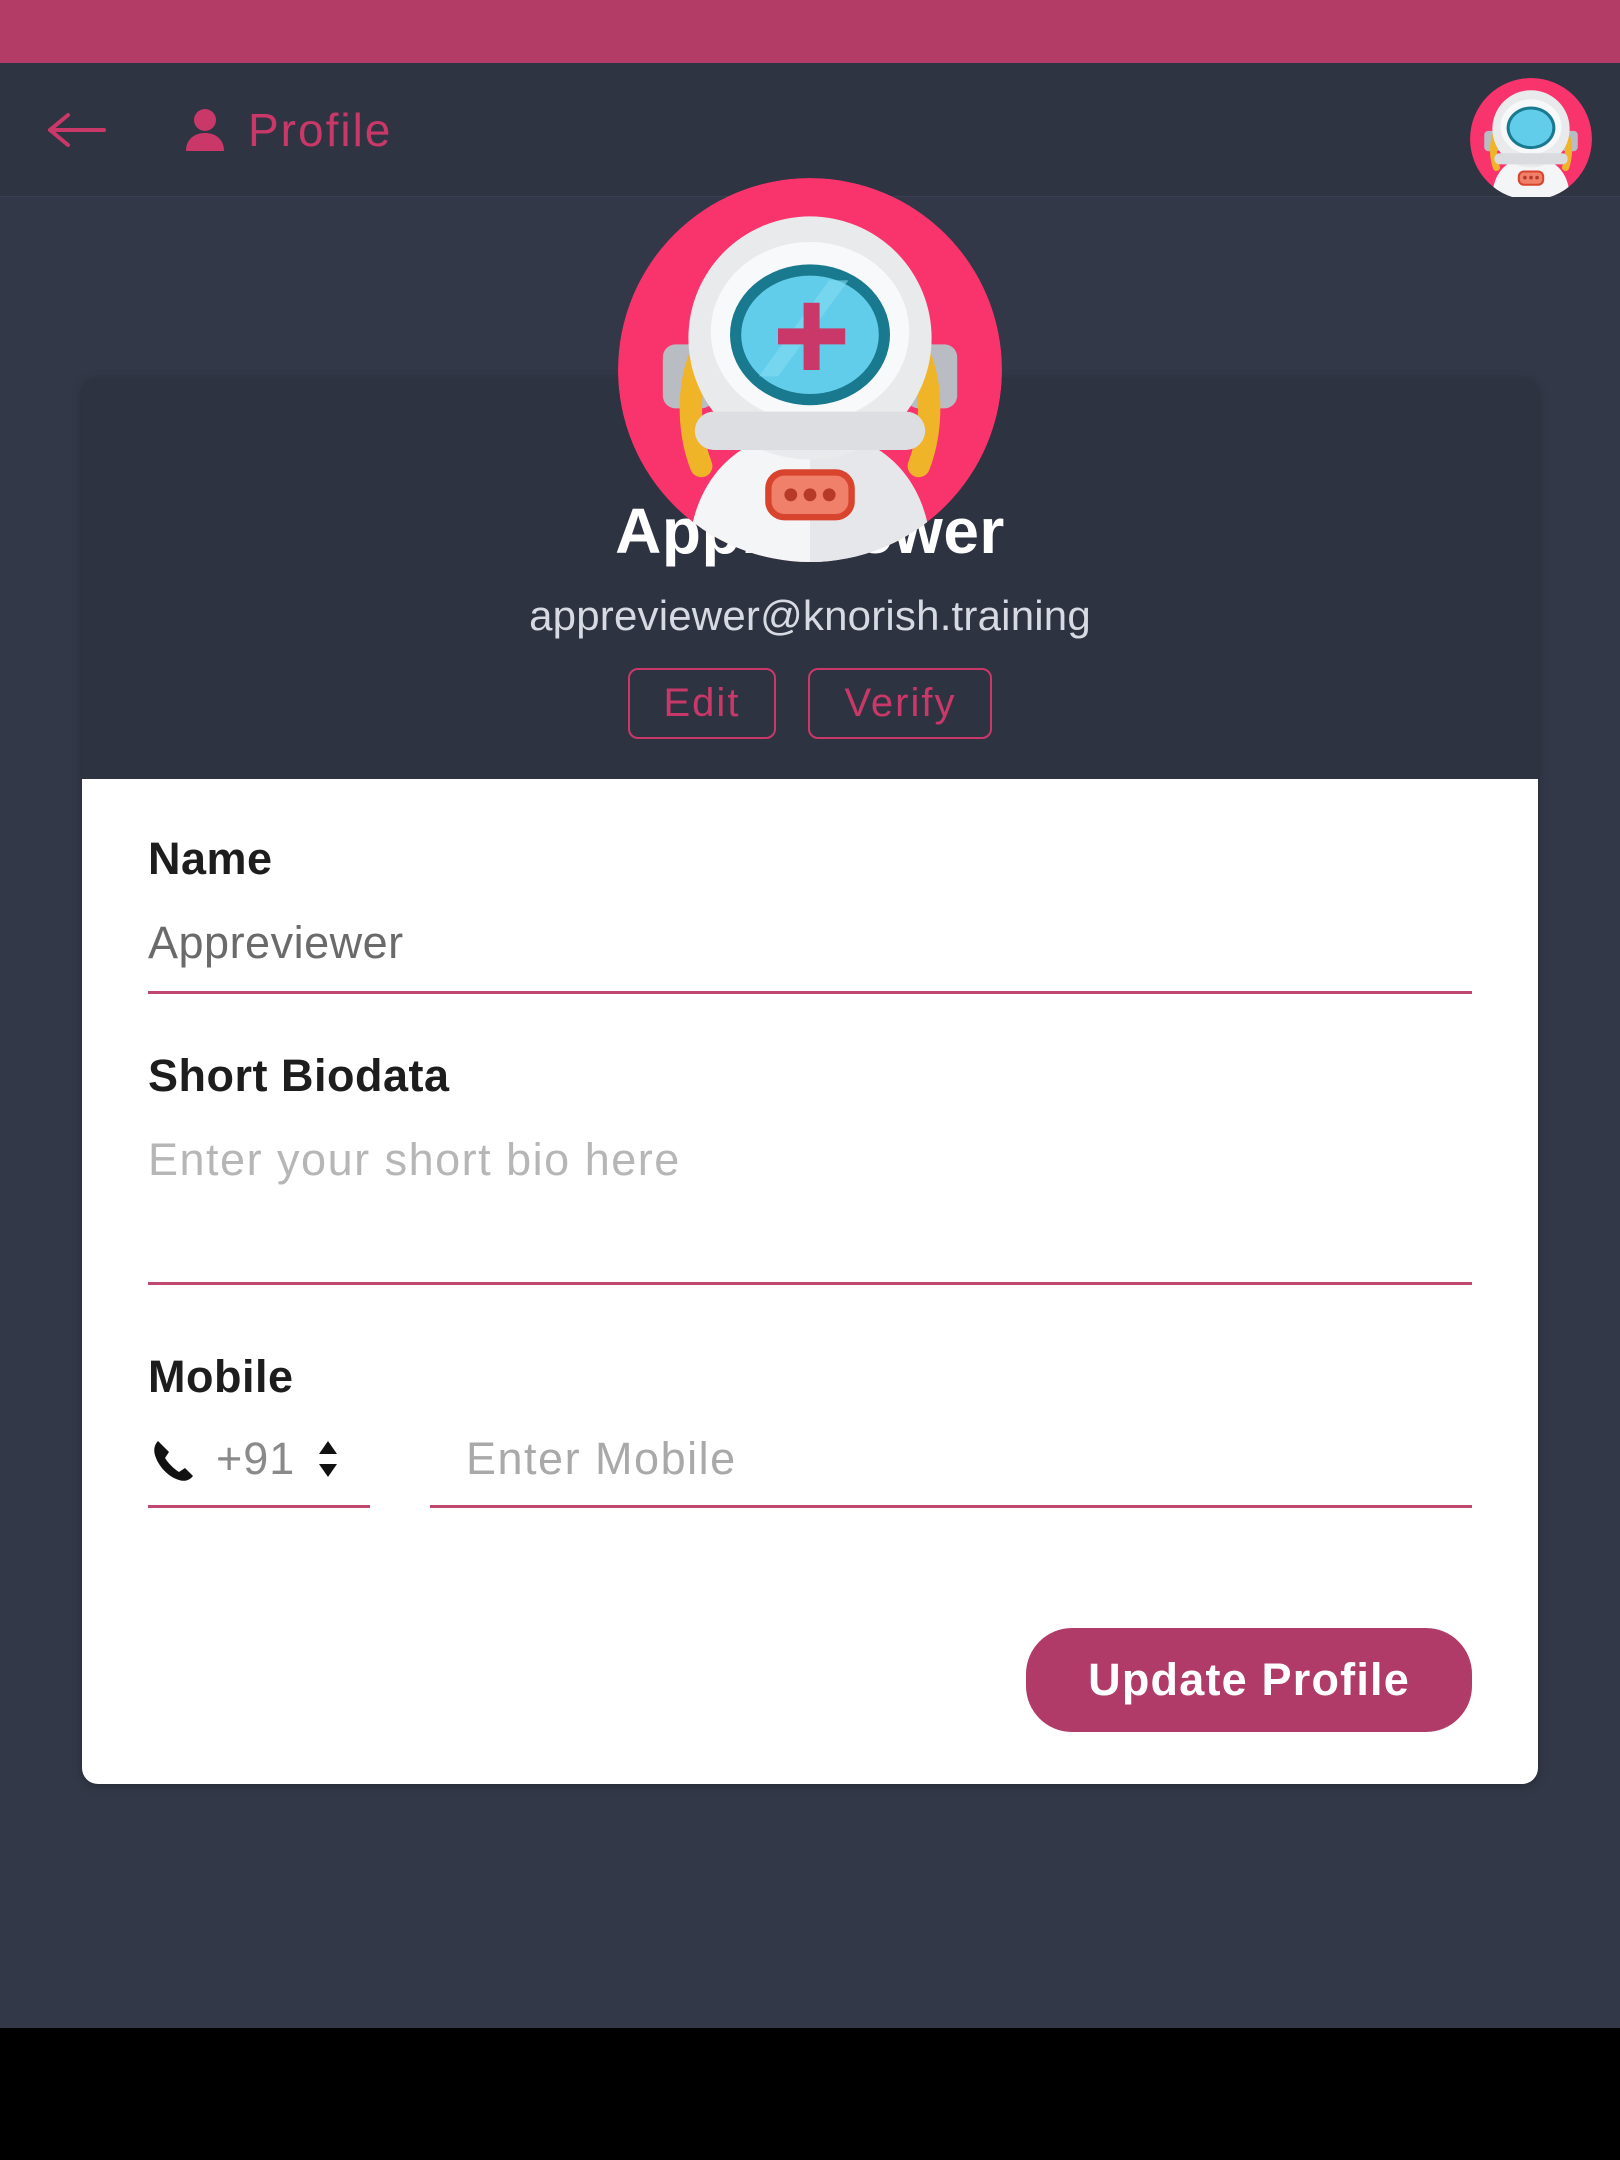 This screenshot has height=2160, width=1620. I want to click on name-label: Name, so click(210, 859).